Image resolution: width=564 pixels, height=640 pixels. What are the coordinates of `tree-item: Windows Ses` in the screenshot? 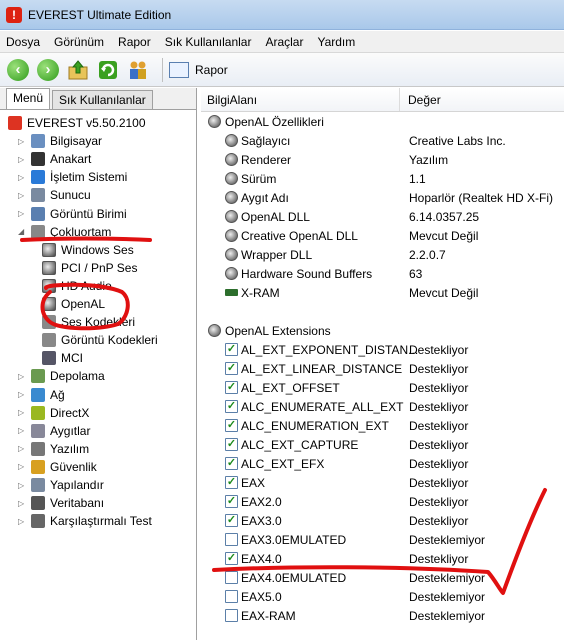 It's located at (88, 250).